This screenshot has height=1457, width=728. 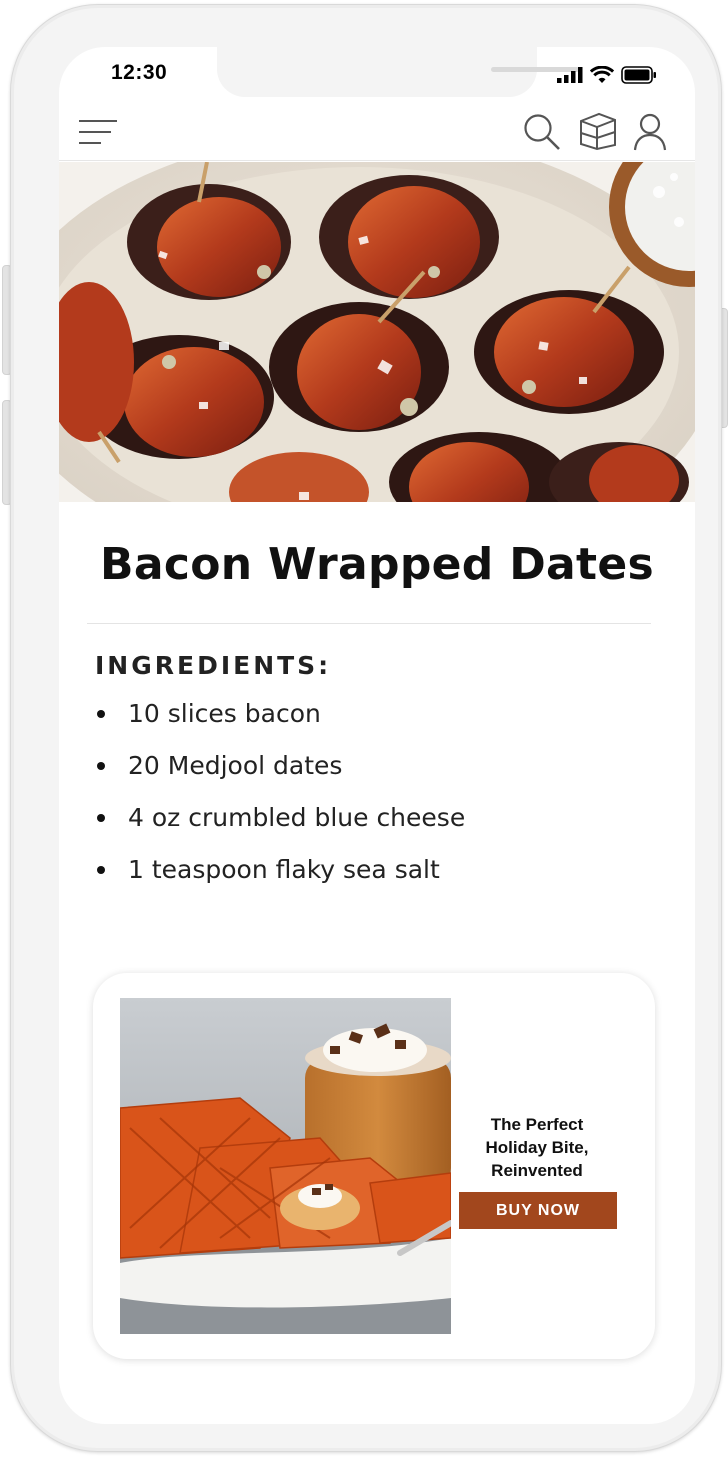 I want to click on ad-headline-line: Holiday Bite,, so click(x=537, y=1147).